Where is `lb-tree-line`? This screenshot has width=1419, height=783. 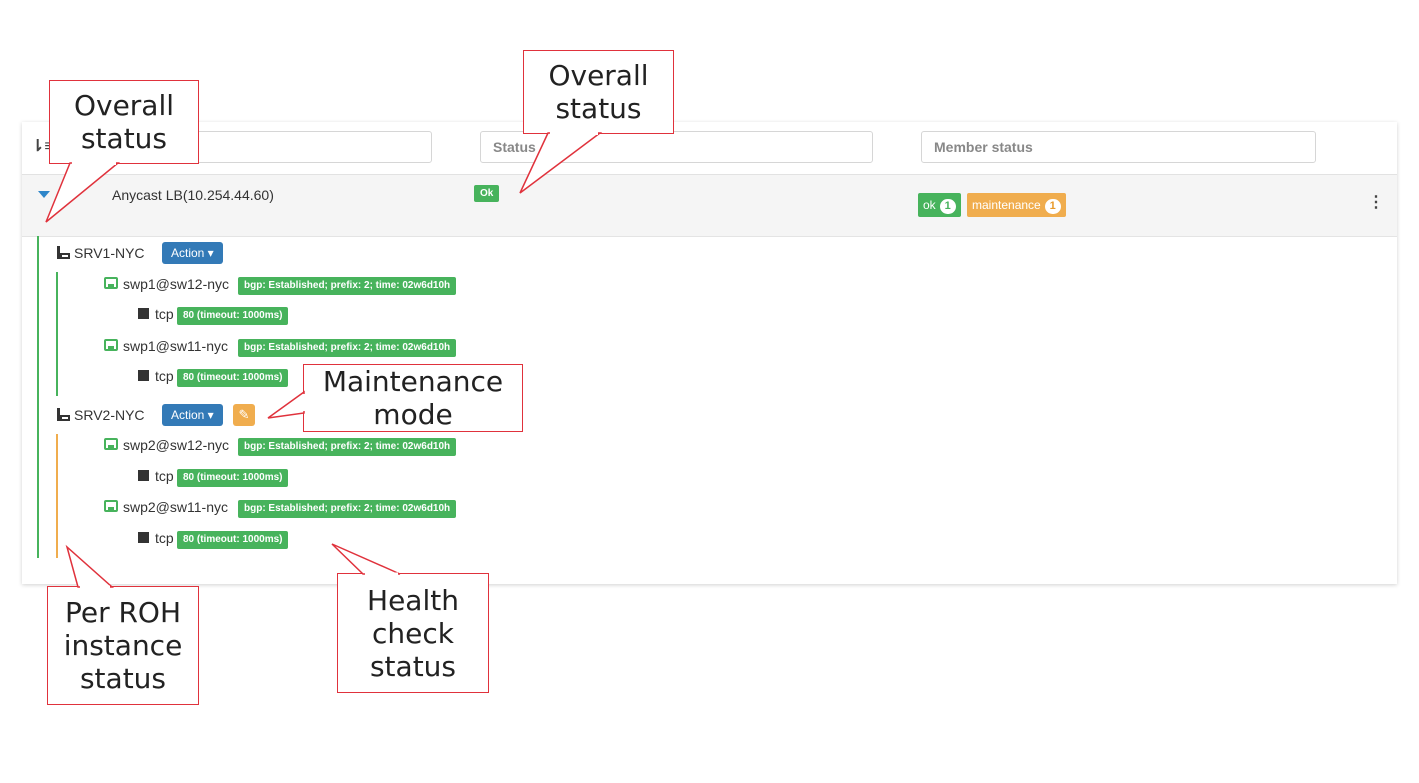 lb-tree-line is located at coordinates (38, 397).